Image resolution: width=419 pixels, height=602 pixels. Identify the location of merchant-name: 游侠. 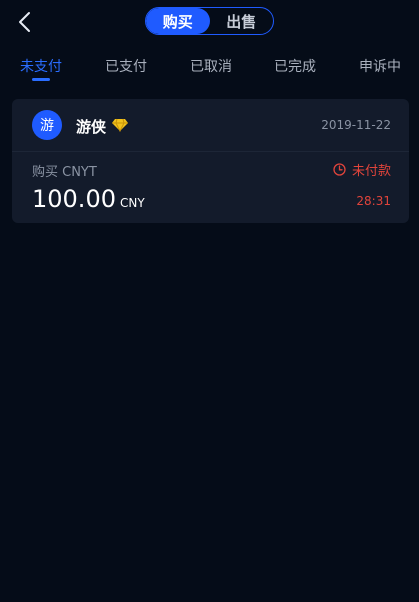
(91, 127).